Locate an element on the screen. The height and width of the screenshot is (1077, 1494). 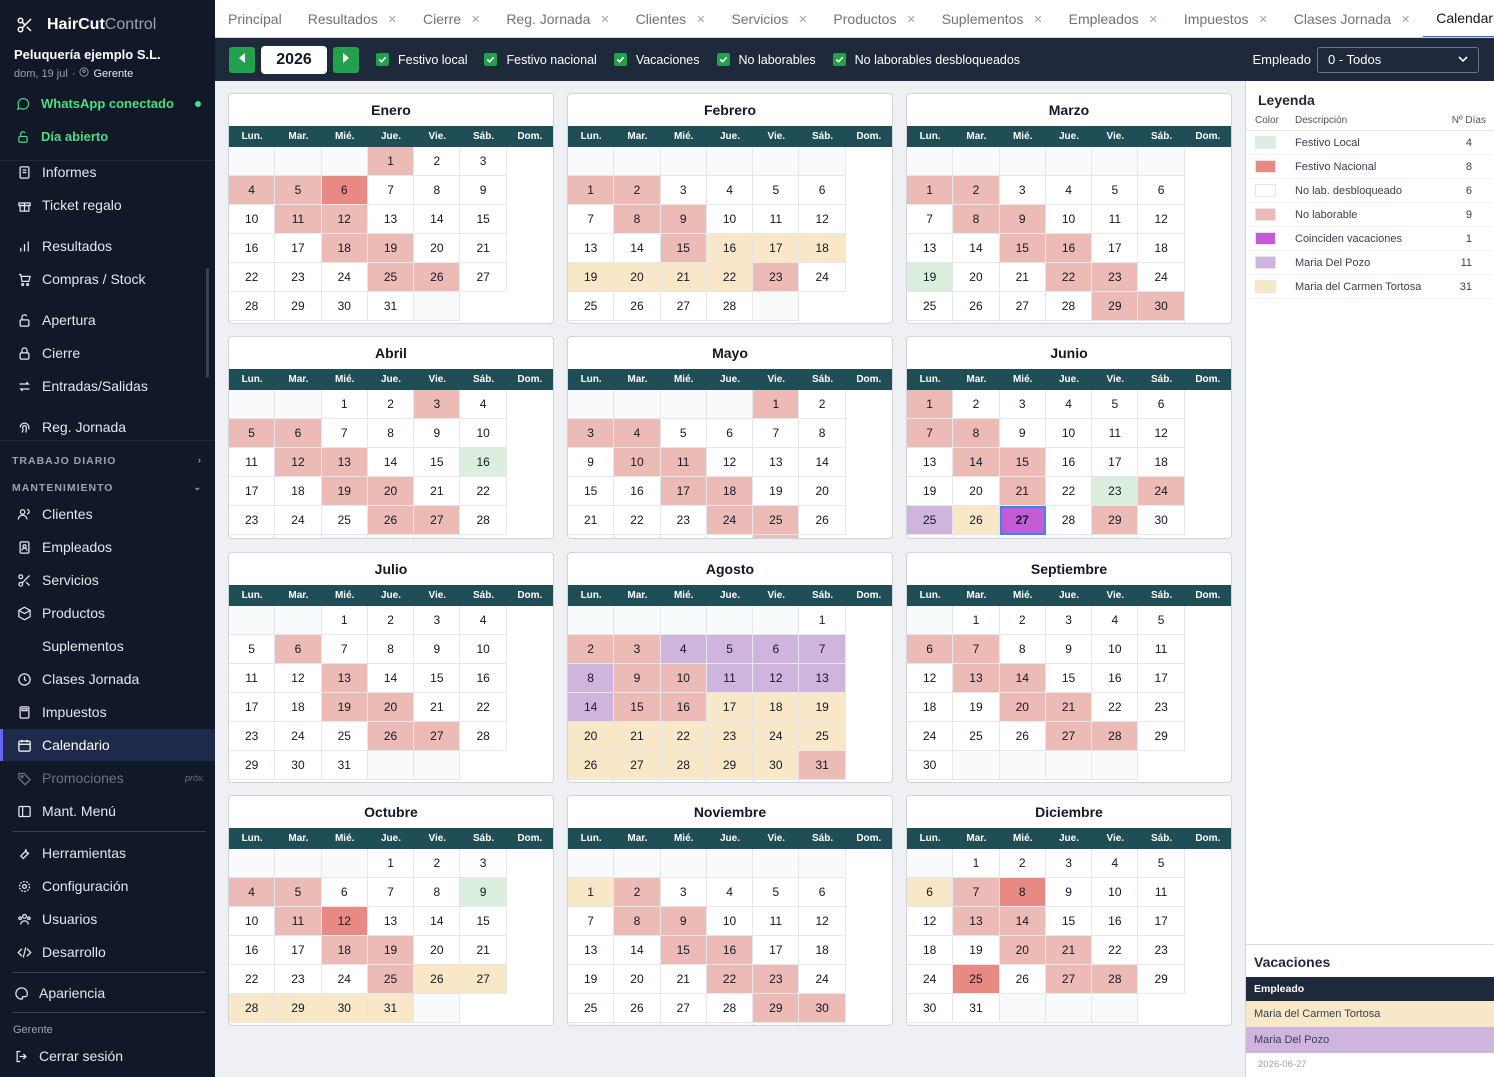
day-cell: 11 is located at coordinates (776, 219).